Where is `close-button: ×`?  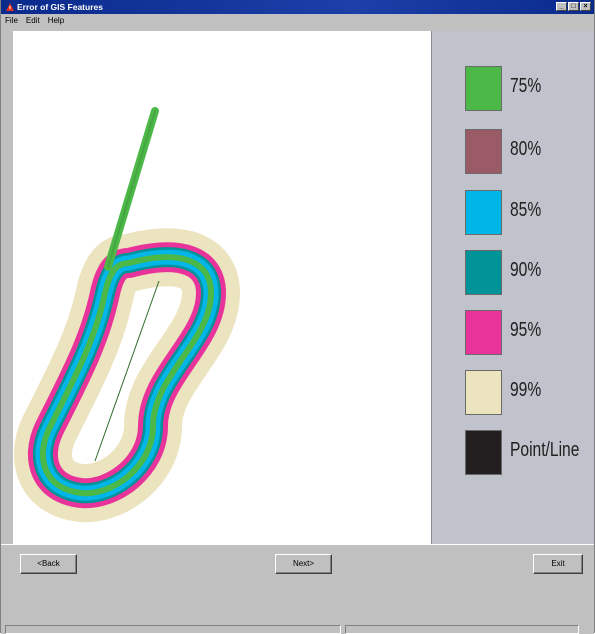 close-button: × is located at coordinates (585, 6).